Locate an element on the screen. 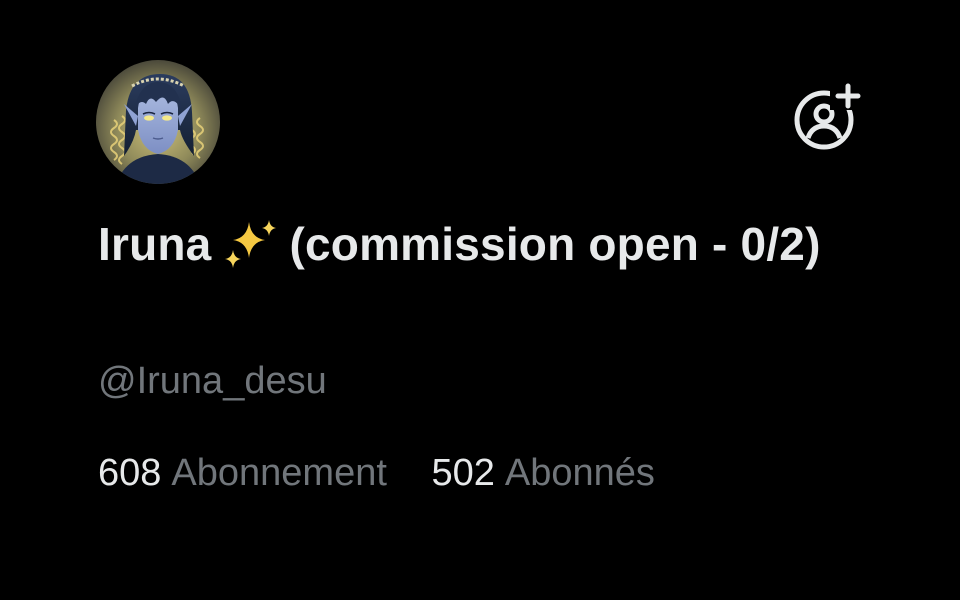  following-count: 608 is located at coordinates (130, 473).